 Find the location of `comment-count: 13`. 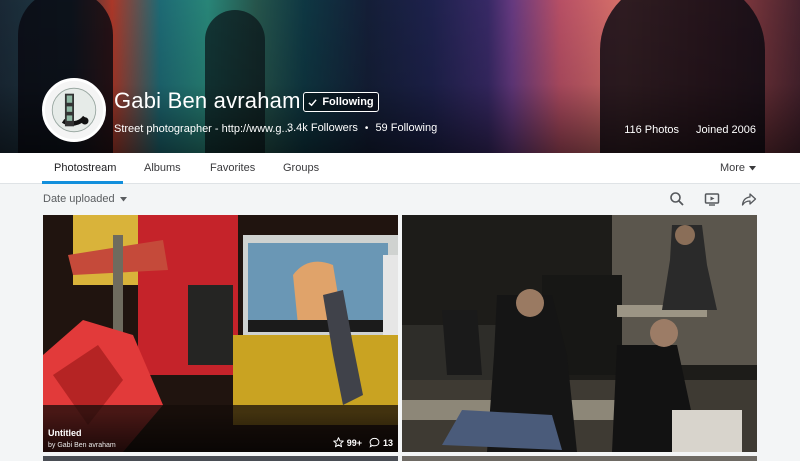

comment-count: 13 is located at coordinates (387, 442).